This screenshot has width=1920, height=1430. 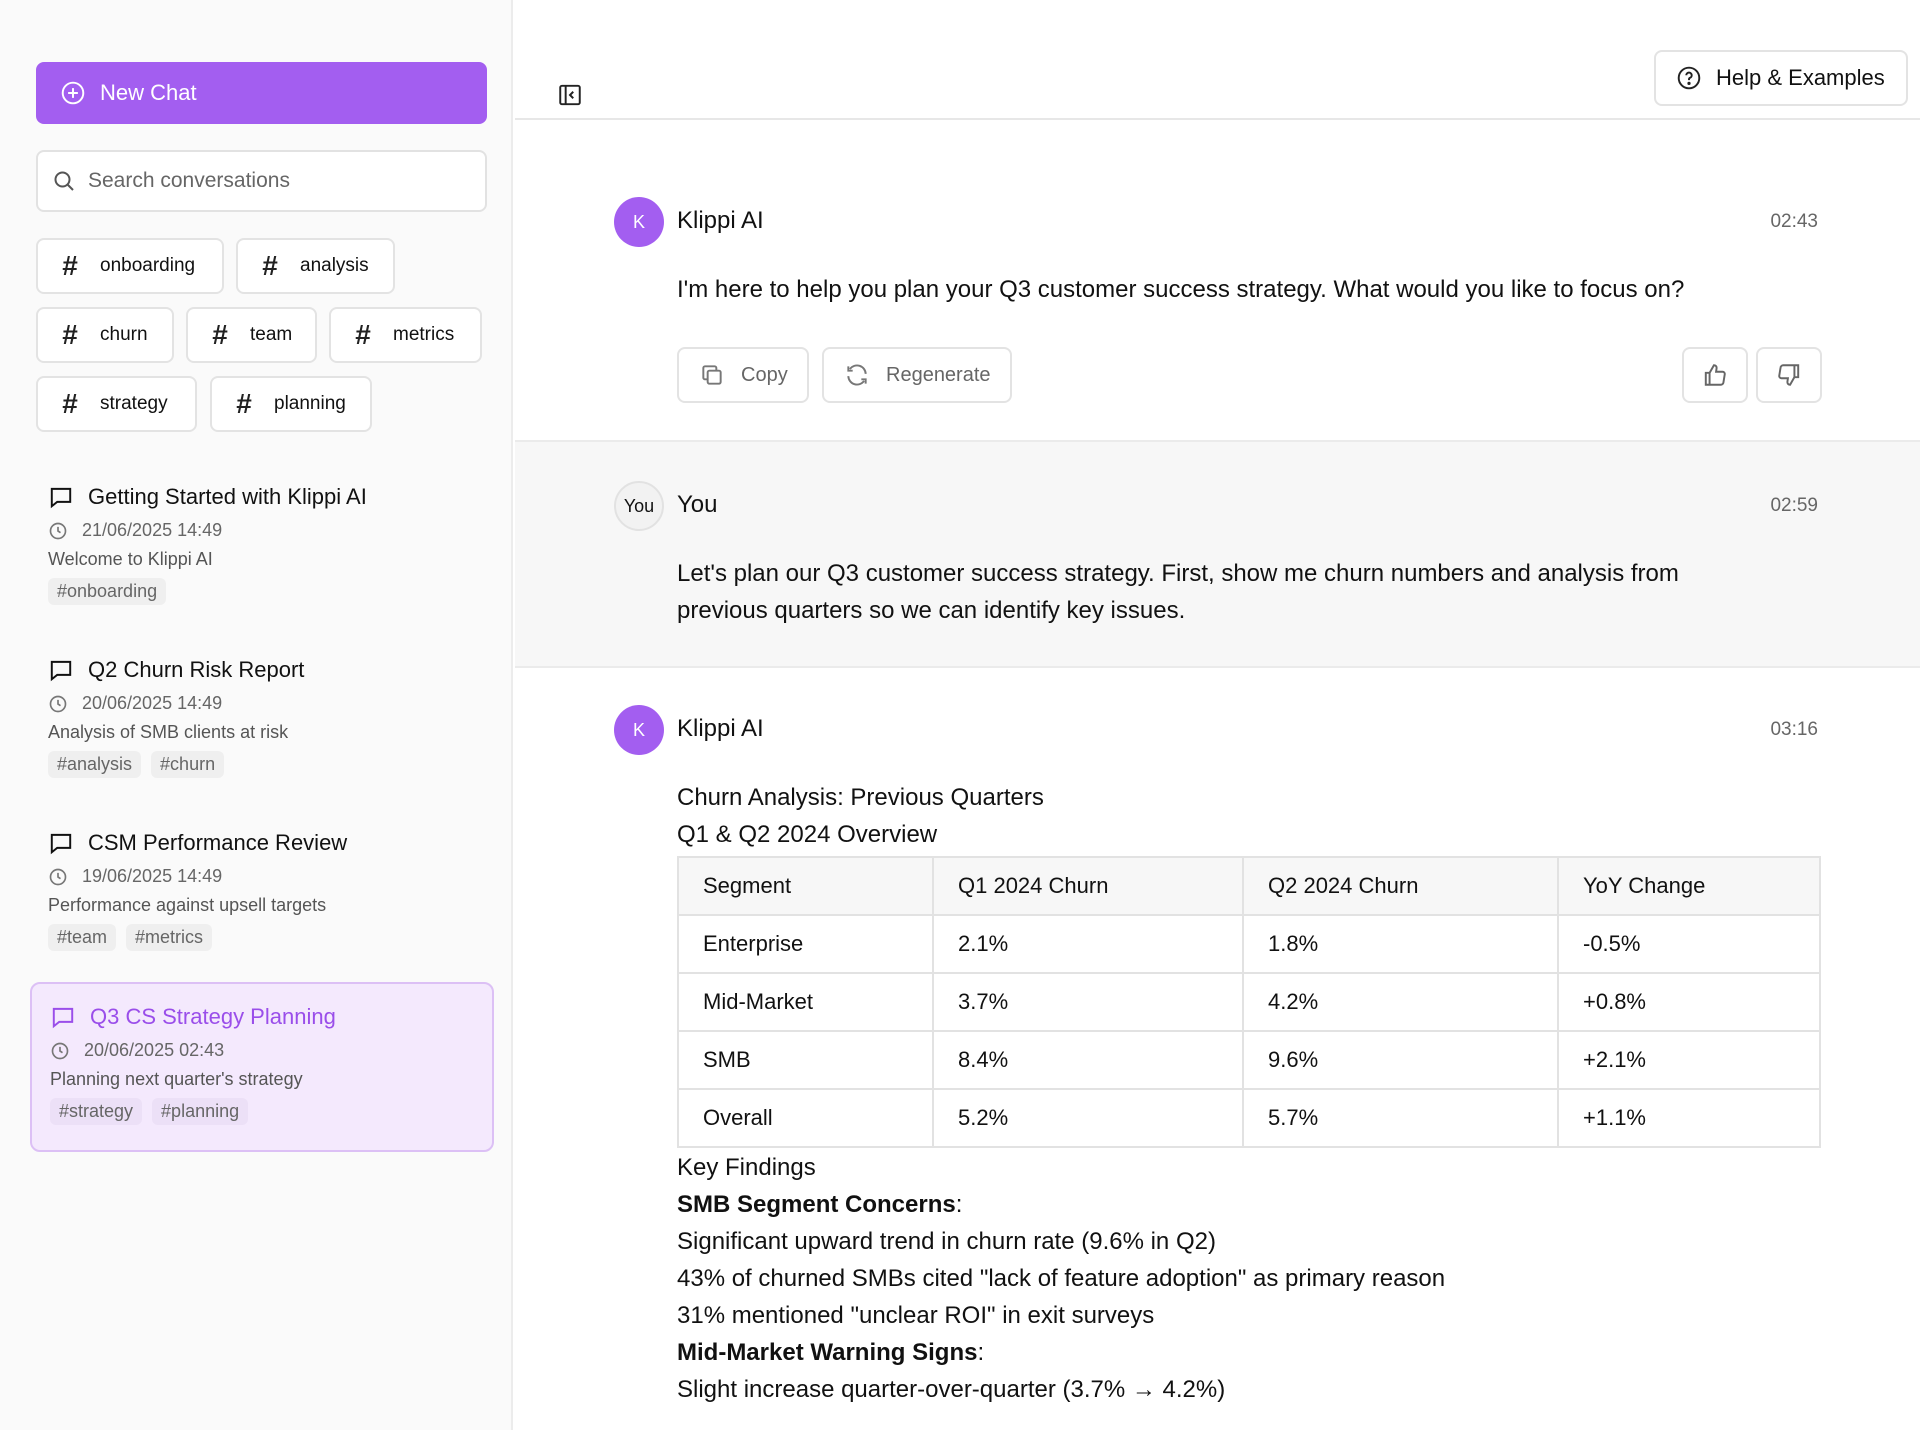 I want to click on copy-icon, so click(x=712, y=375).